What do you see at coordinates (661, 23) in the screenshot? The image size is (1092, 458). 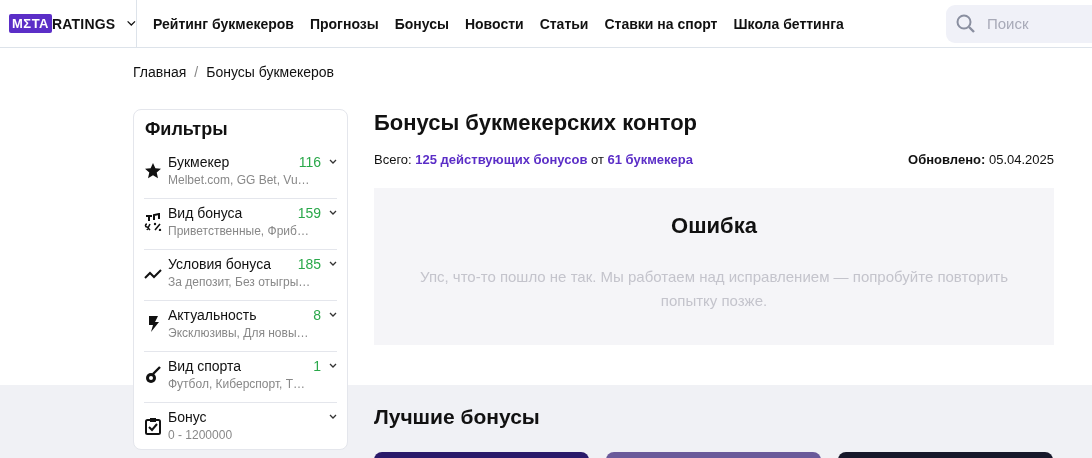 I see `nav-link: Ставки на спорт` at bounding box center [661, 23].